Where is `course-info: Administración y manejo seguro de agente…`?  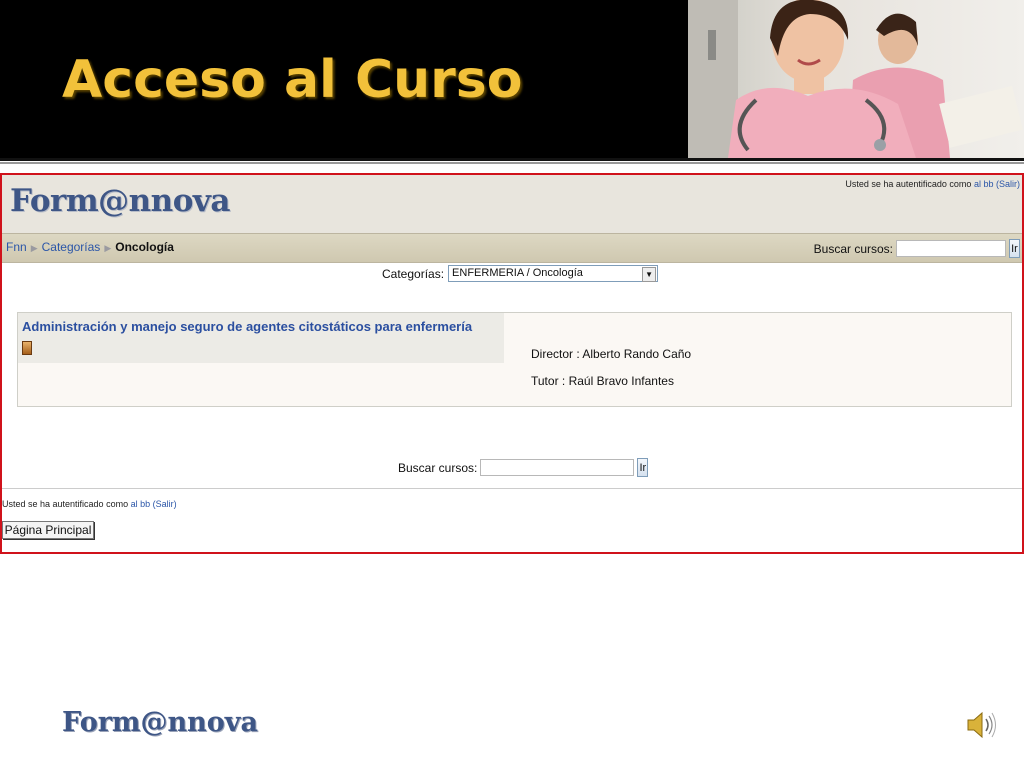
course-info: Administración y manejo seguro de agente… is located at coordinates (261, 338).